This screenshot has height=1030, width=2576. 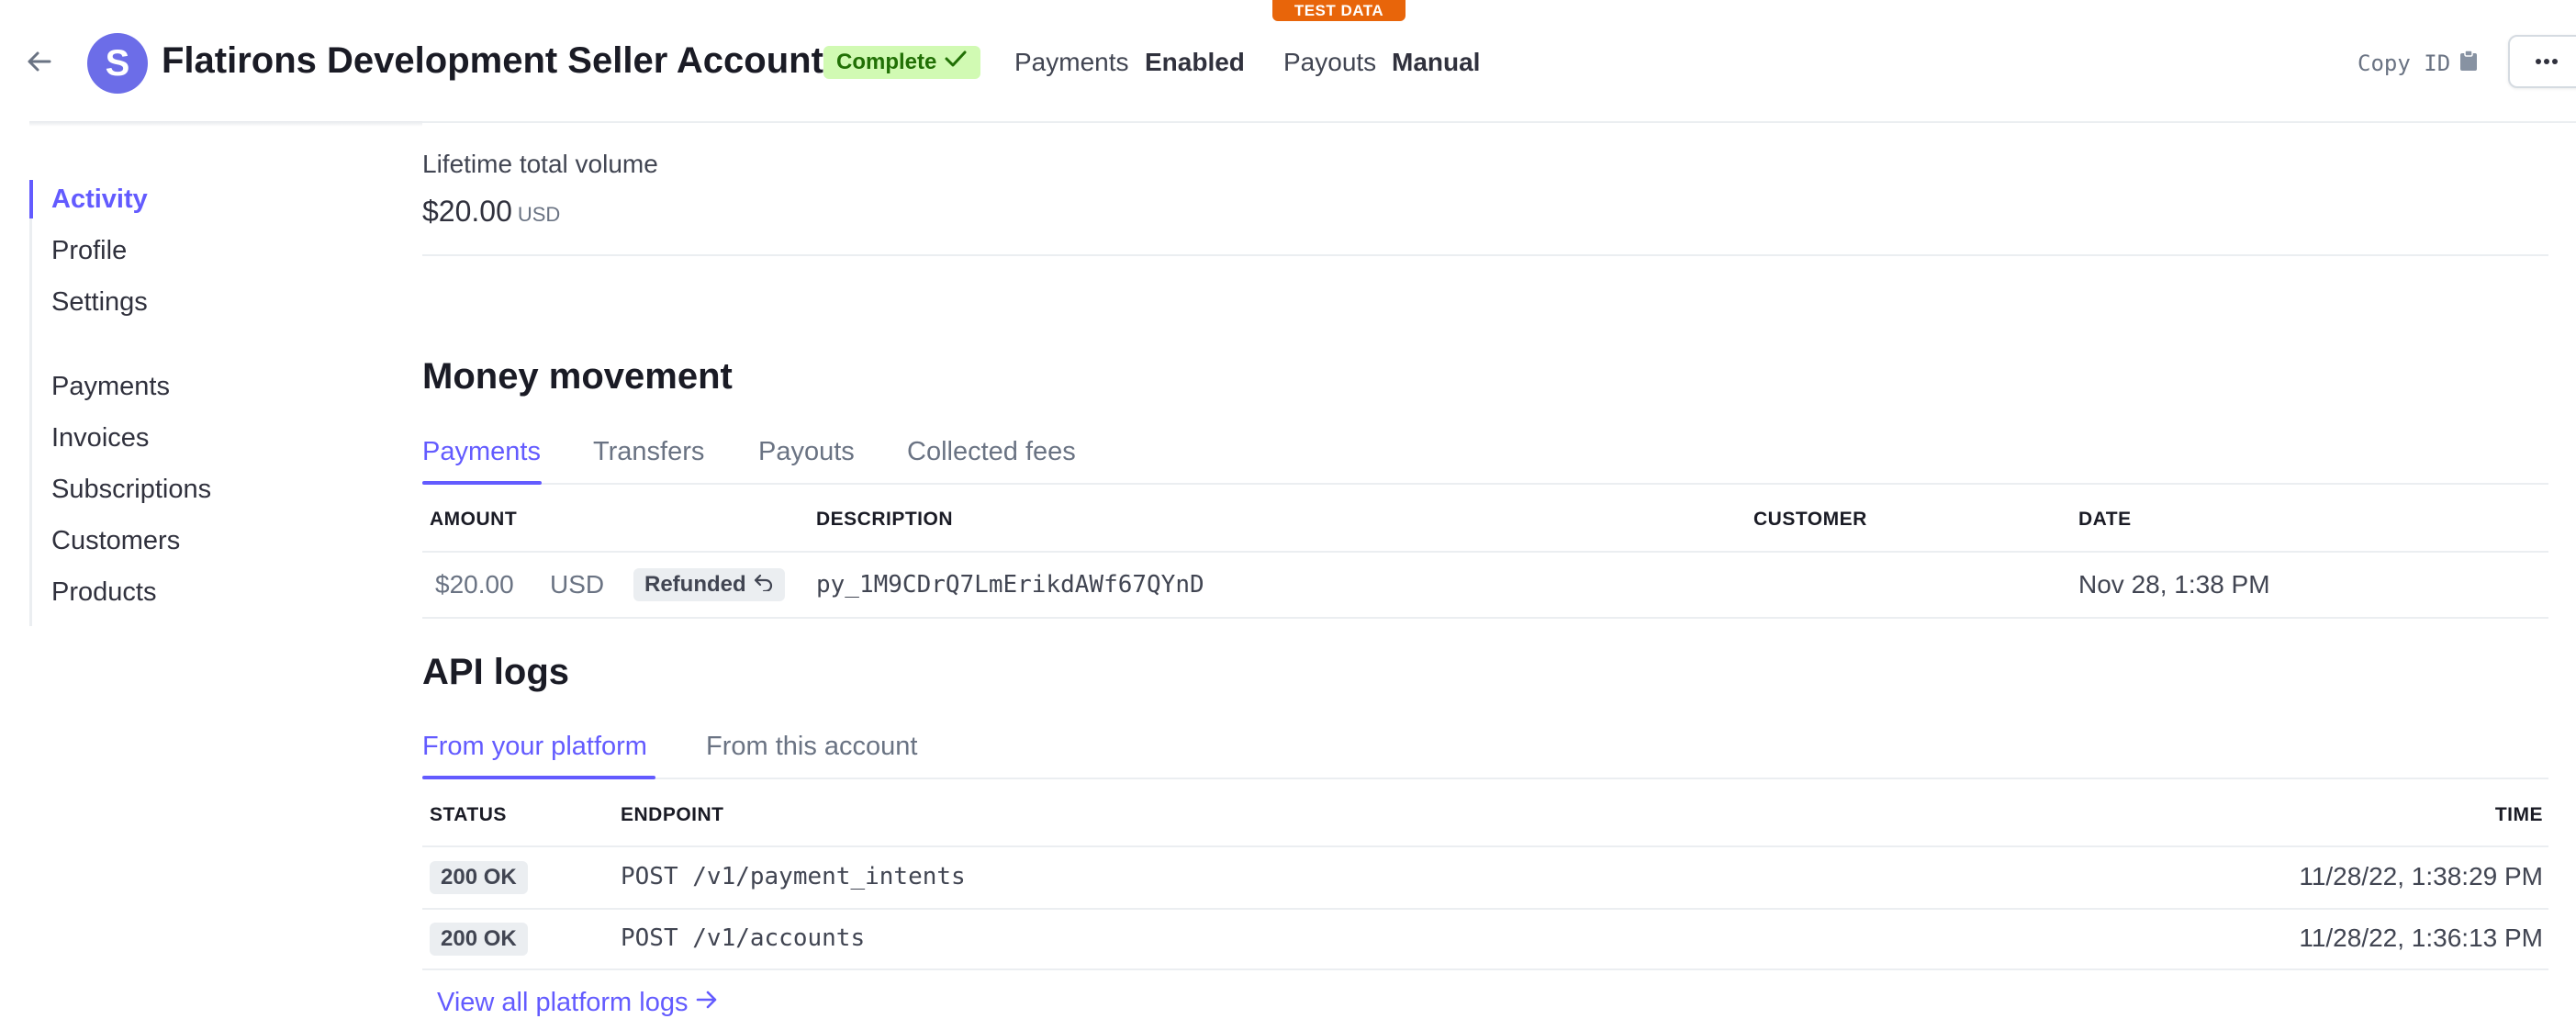 I want to click on tab-collected-fees: Collected fees, so click(x=991, y=452).